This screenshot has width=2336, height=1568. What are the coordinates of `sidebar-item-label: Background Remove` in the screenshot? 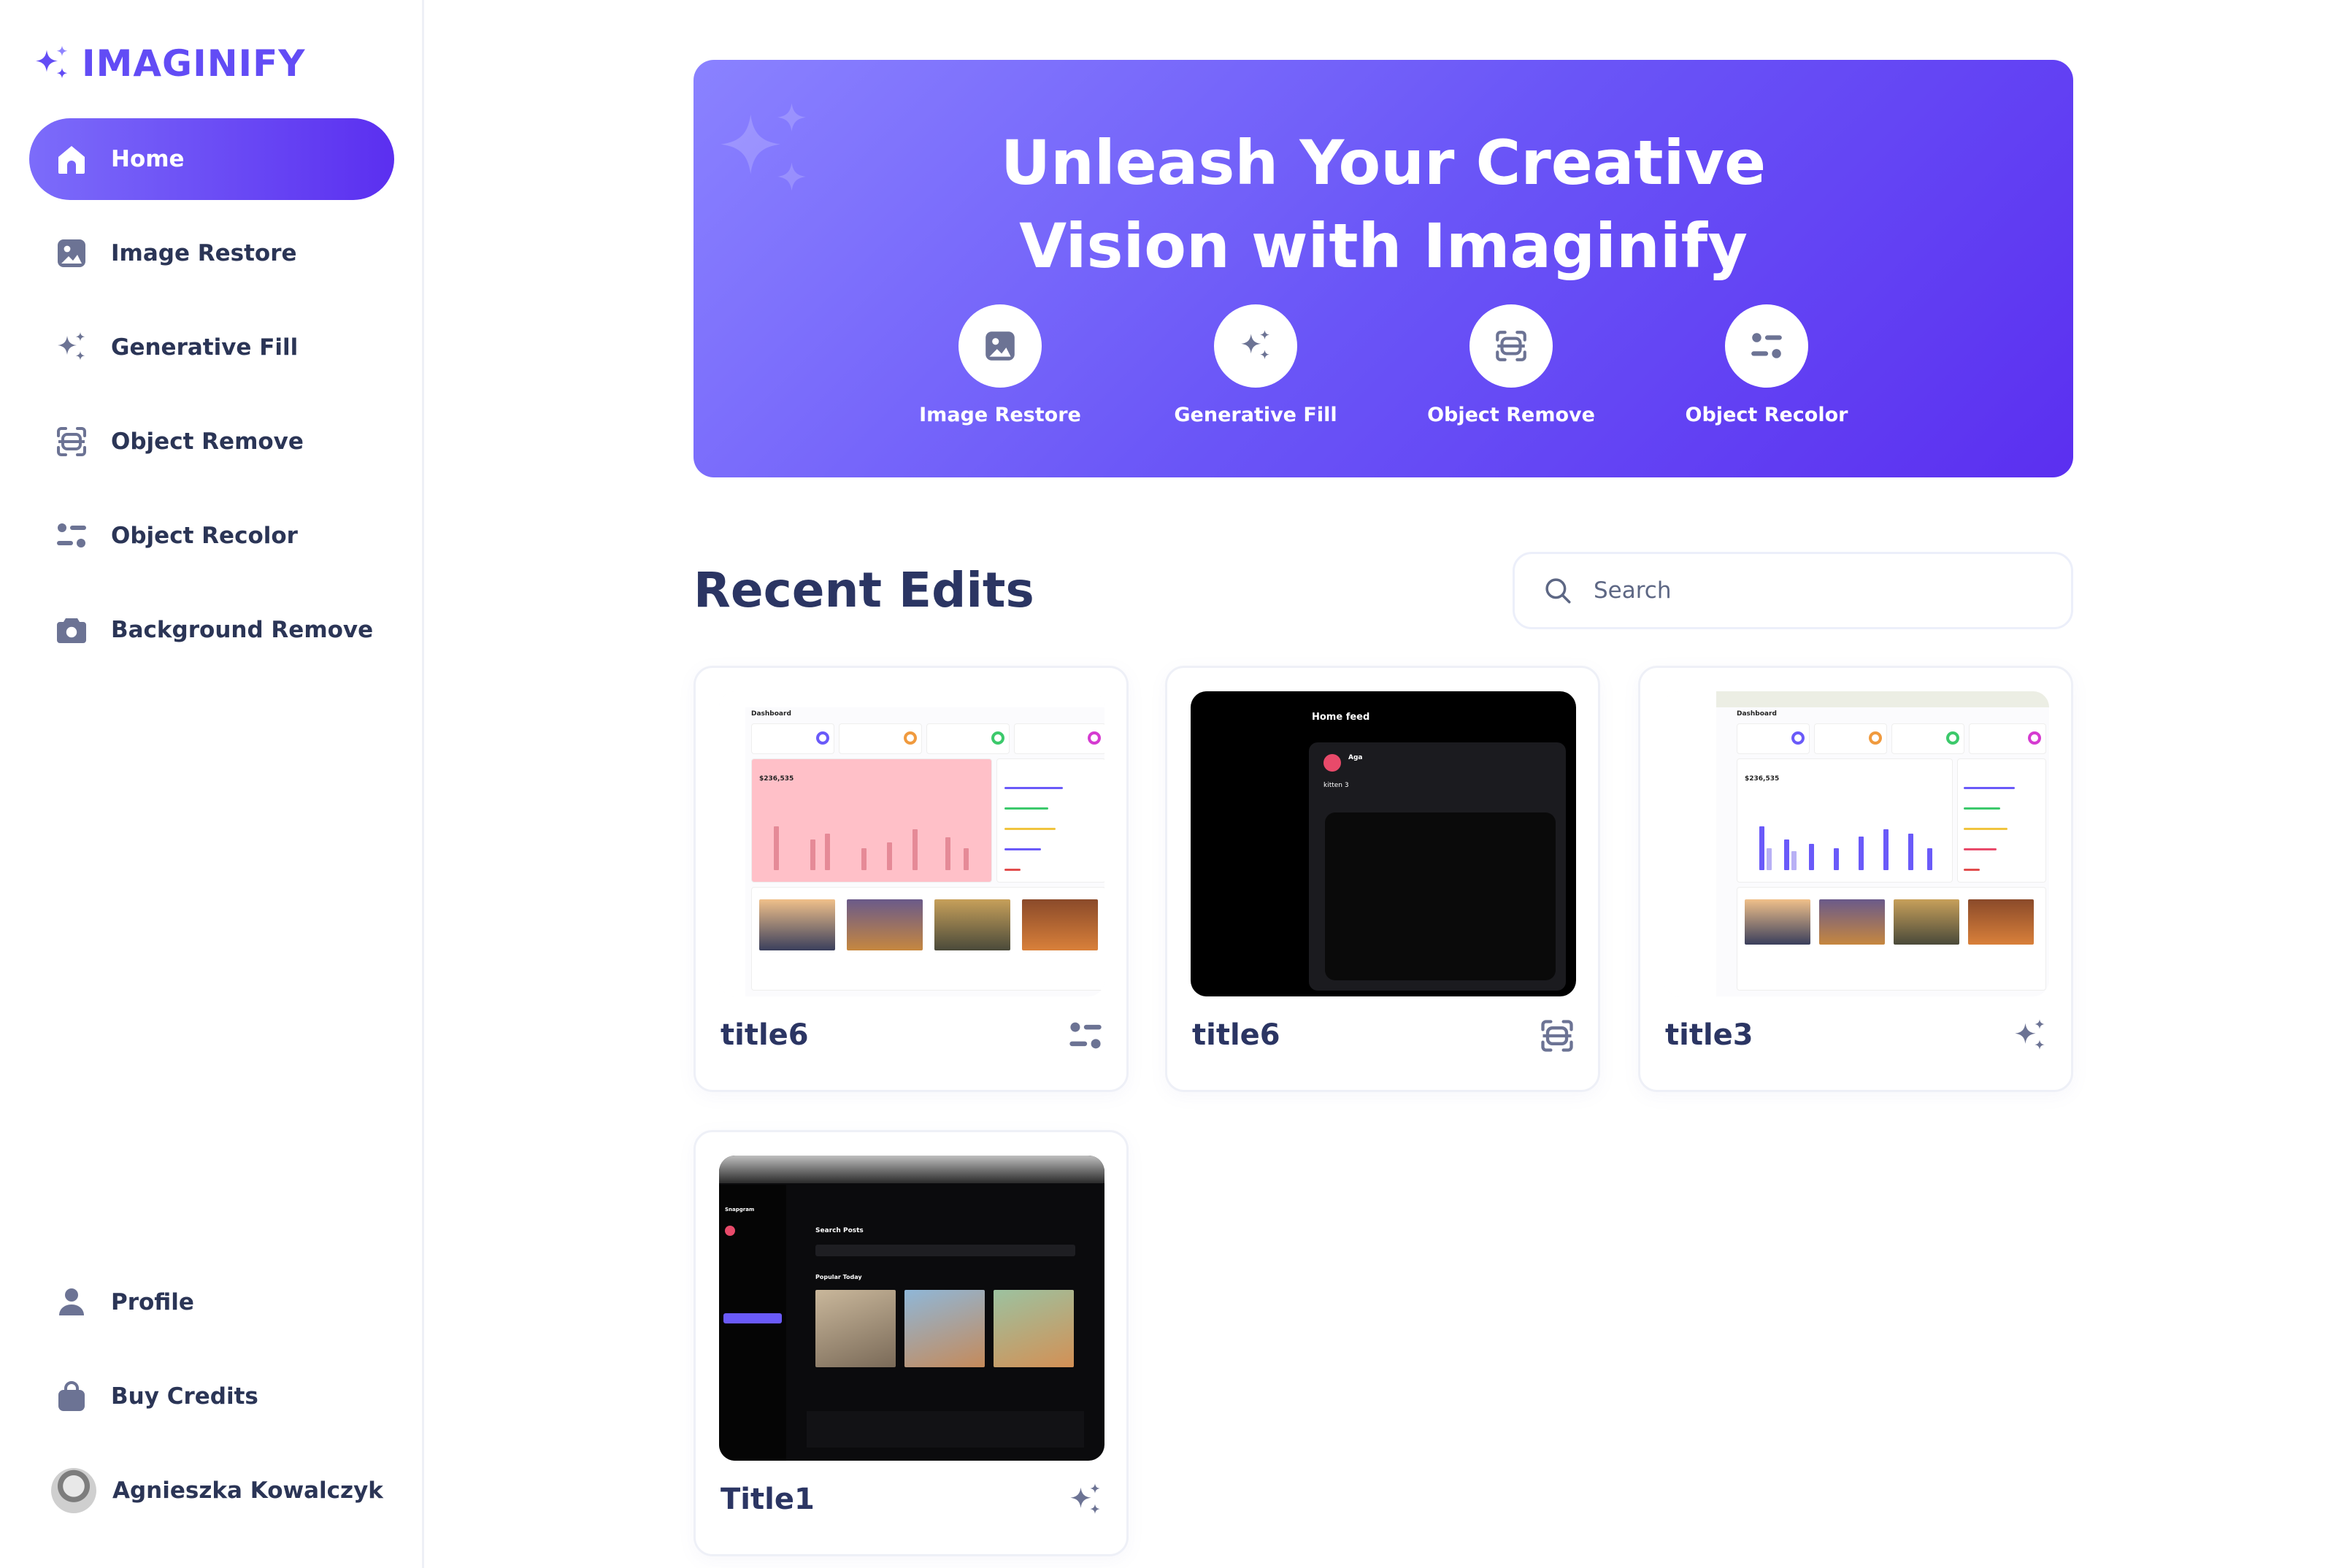 It's located at (242, 630).